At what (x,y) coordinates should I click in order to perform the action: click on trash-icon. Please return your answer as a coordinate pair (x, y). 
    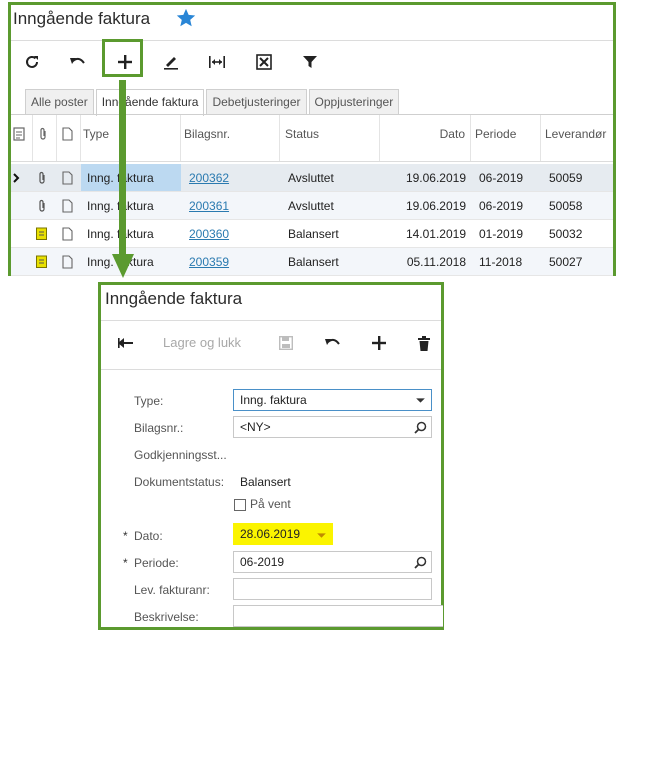
    Looking at the image, I should click on (424, 343).